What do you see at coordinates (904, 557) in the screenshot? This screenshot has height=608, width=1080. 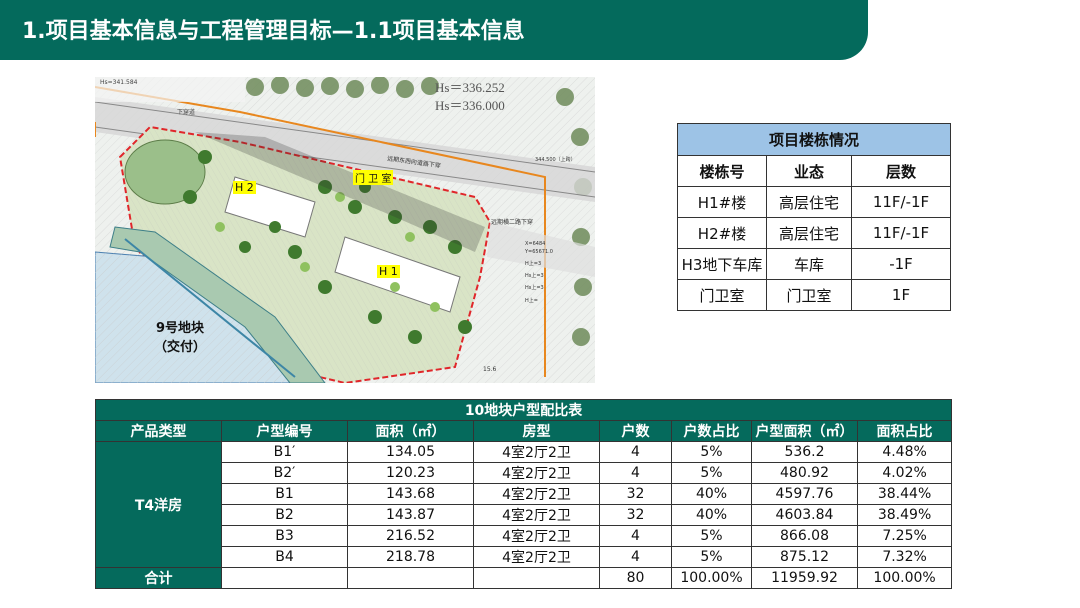 I see `table-cell: 7.32%` at bounding box center [904, 557].